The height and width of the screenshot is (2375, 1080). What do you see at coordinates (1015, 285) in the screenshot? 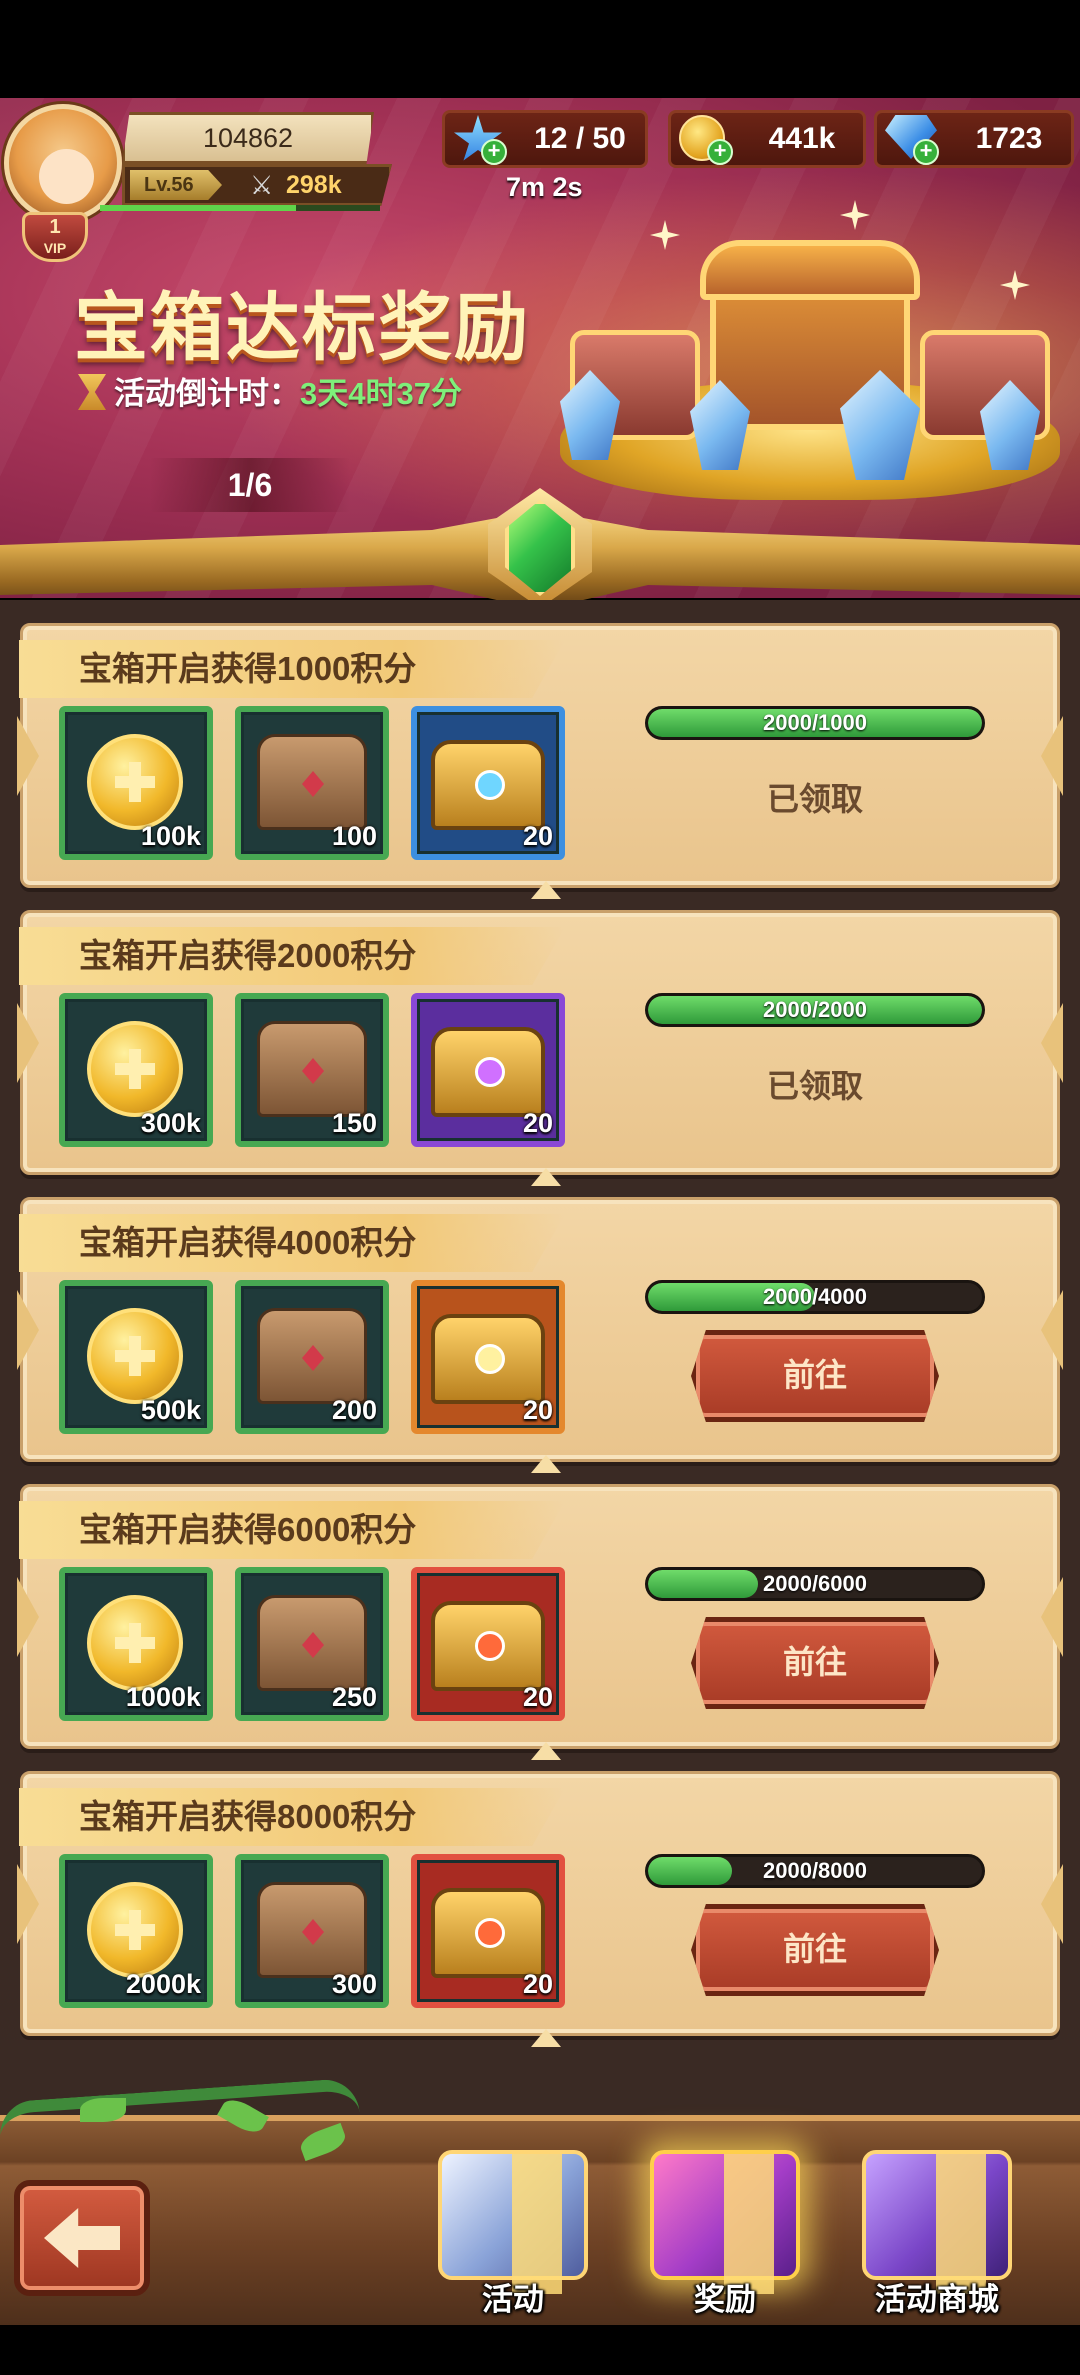
I see `sparkle-icon` at bounding box center [1015, 285].